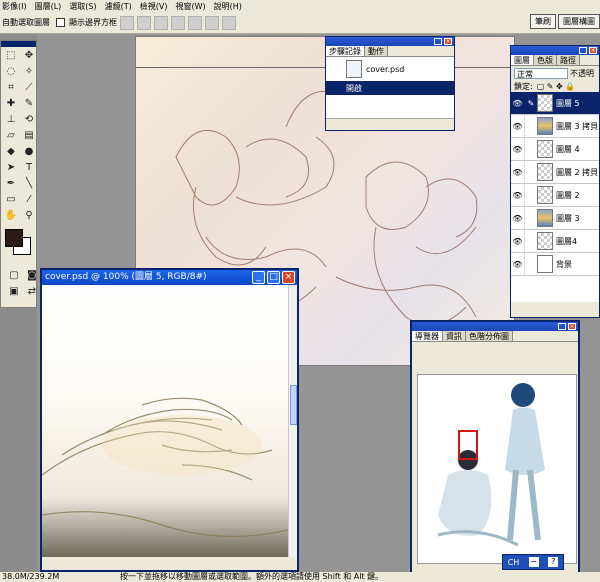  Describe the element at coordinates (178, 22) in the screenshot. I see `align-left-icon` at that location.